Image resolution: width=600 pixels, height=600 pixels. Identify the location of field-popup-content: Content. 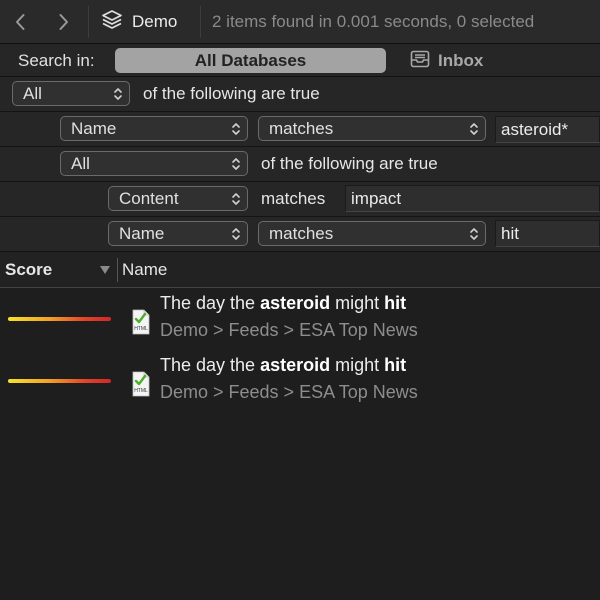
(178, 198).